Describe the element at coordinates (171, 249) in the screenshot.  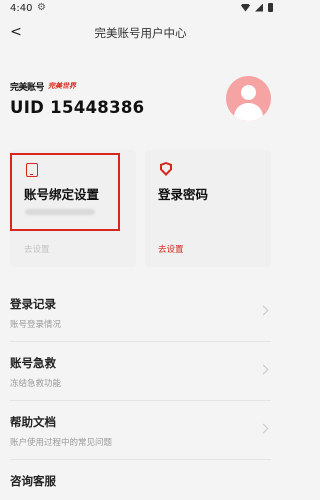
I see `password-action-link: 去设置` at that location.